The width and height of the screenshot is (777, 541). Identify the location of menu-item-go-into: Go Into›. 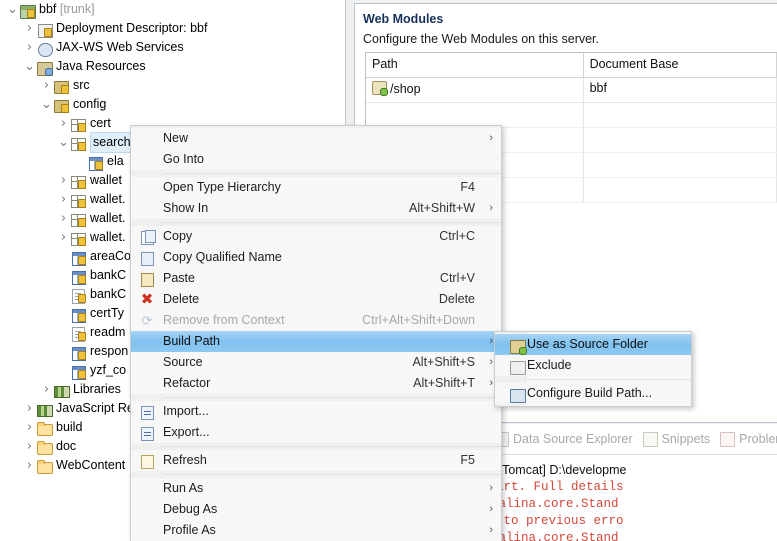
(316, 159).